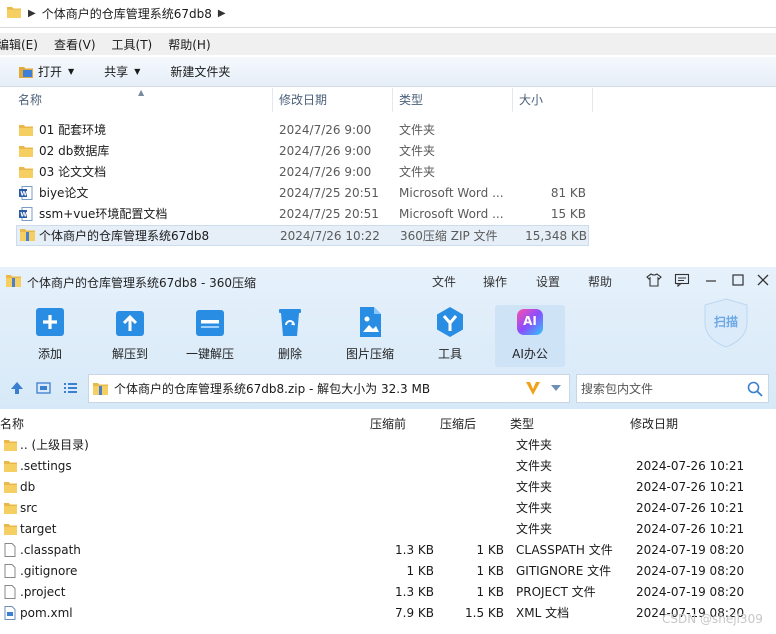  I want to click on share-button: 共享 ▼, so click(122, 71).